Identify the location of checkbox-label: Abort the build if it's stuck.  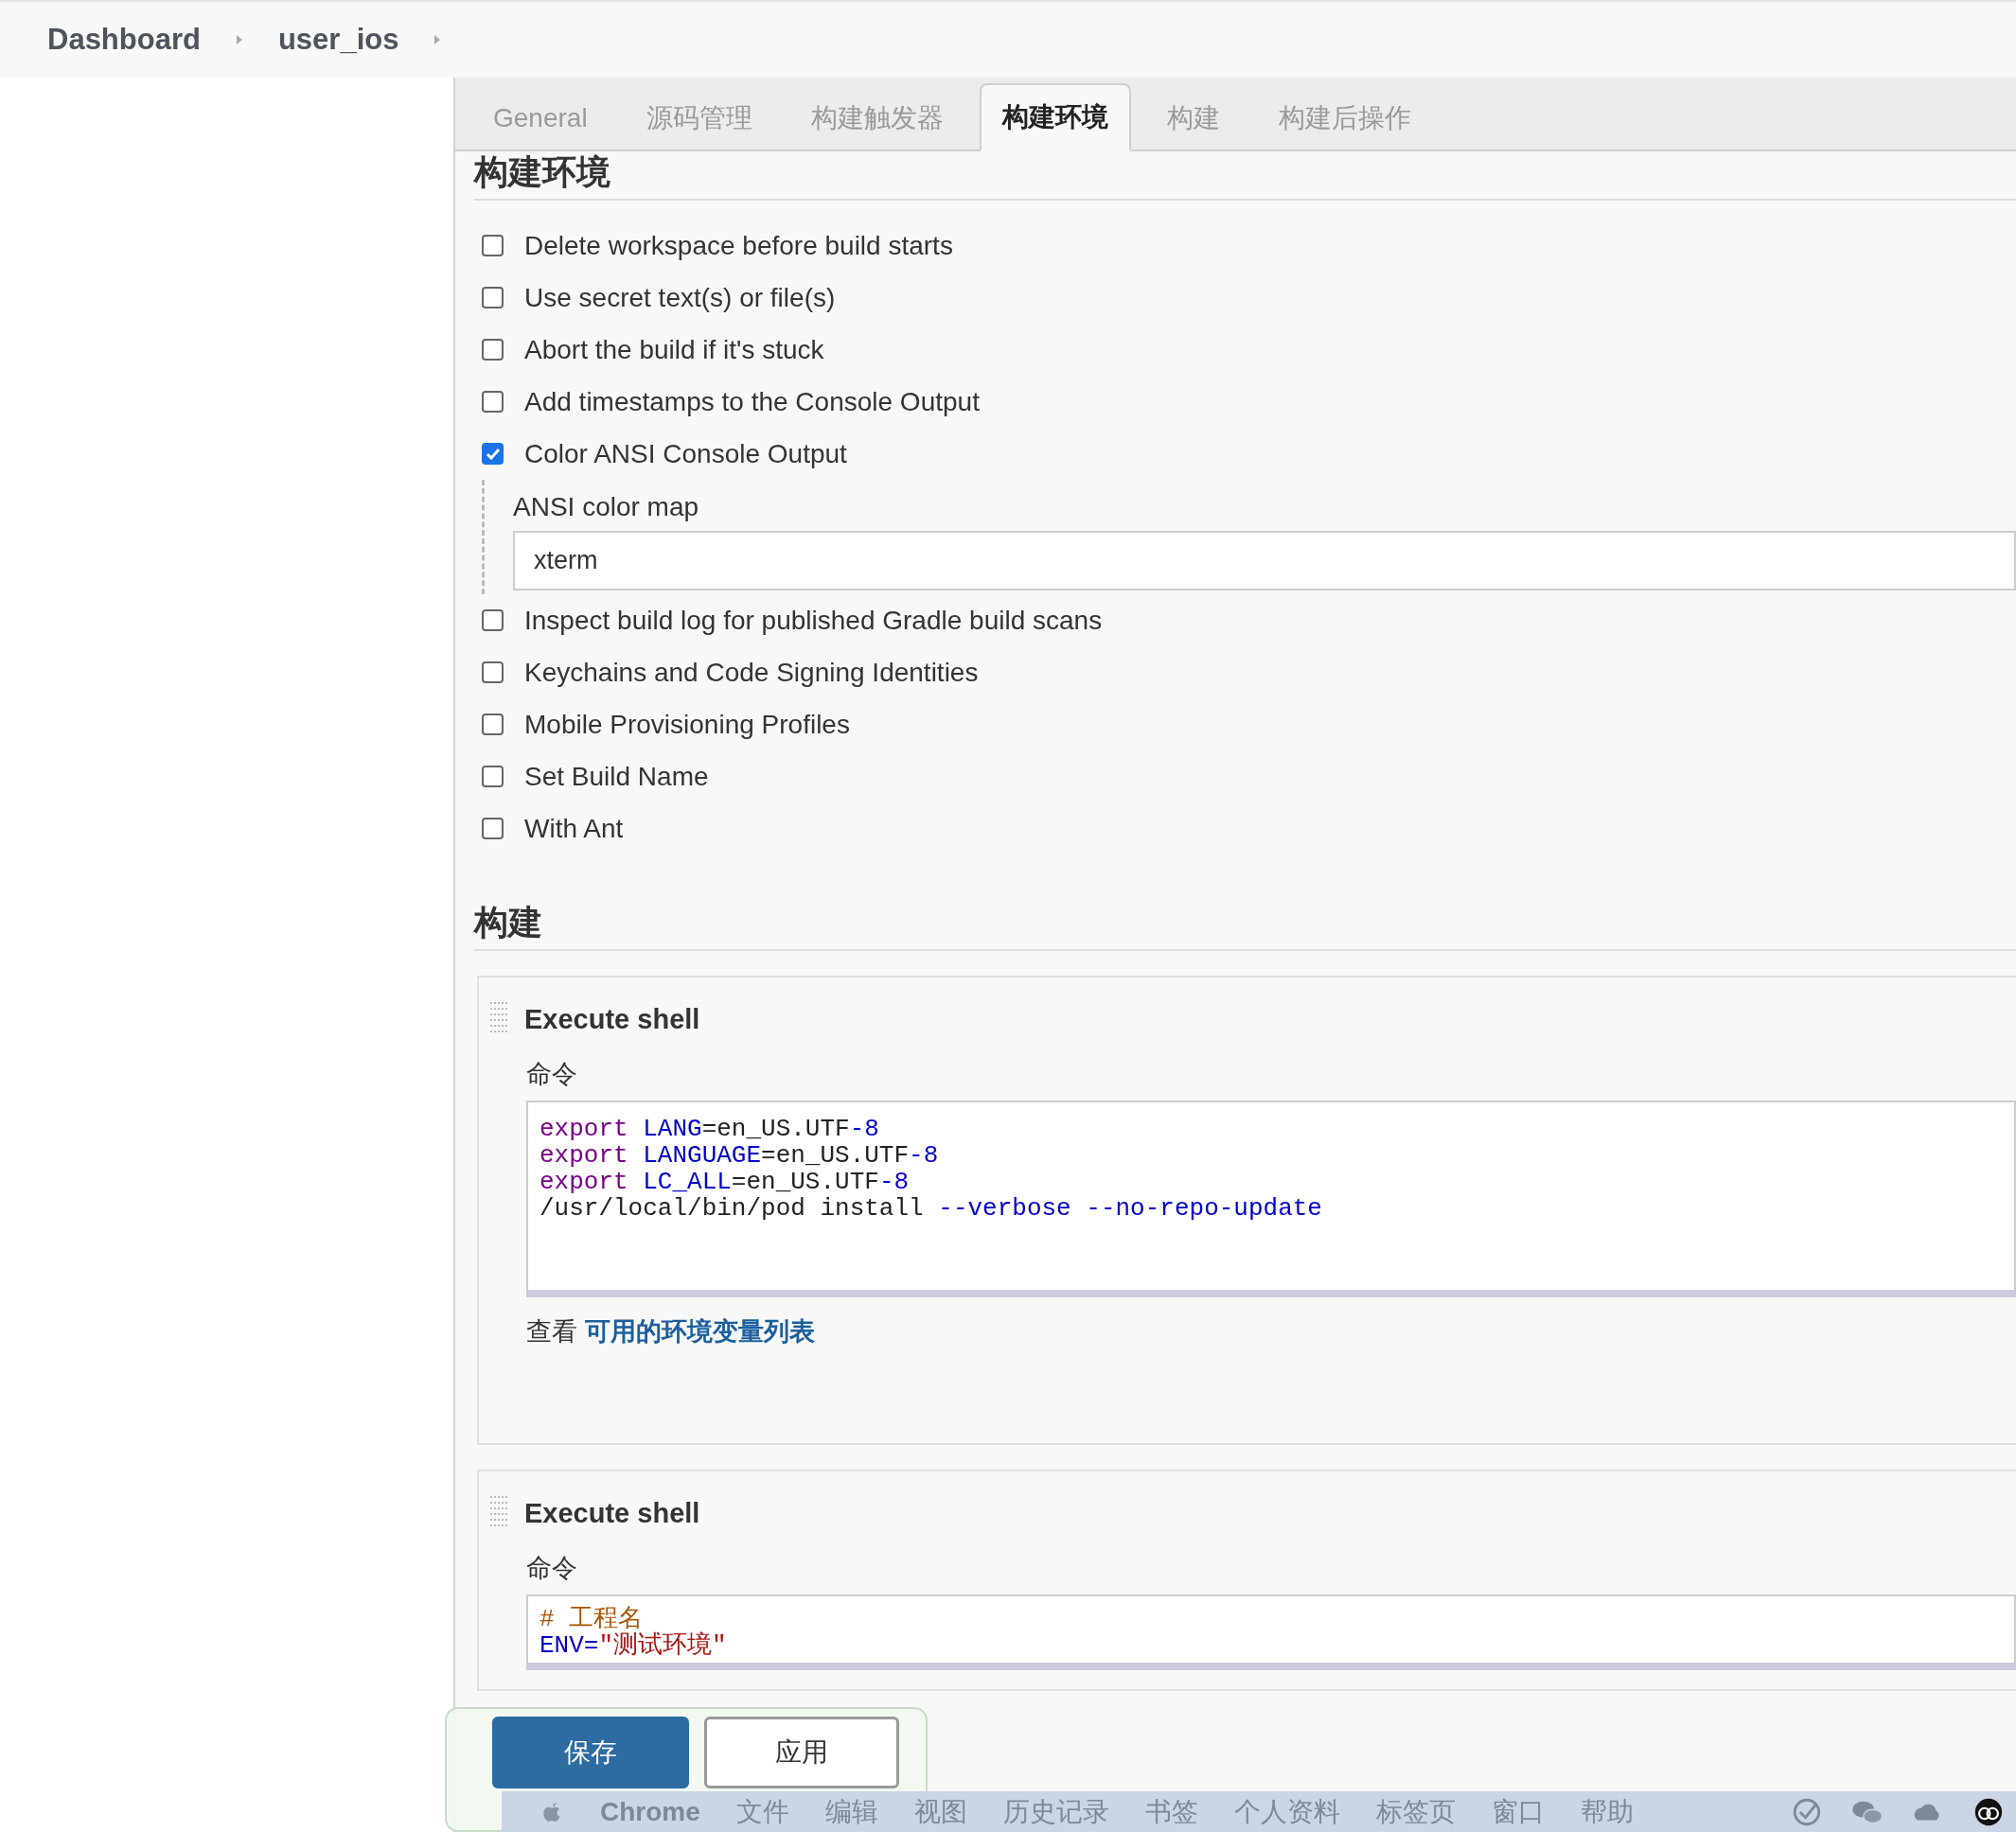
(674, 349).